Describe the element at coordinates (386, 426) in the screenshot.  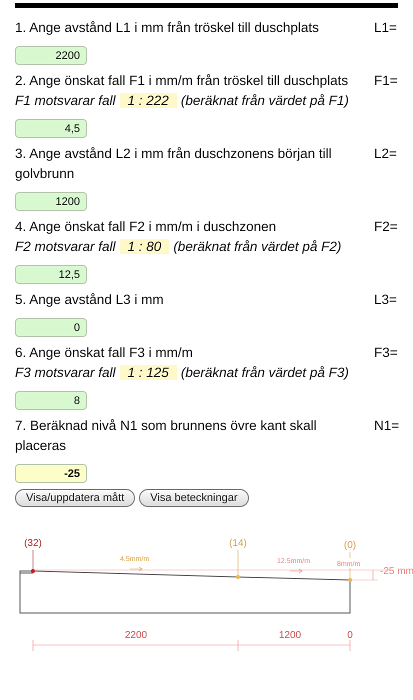
I see `variable-label: N1=` at that location.